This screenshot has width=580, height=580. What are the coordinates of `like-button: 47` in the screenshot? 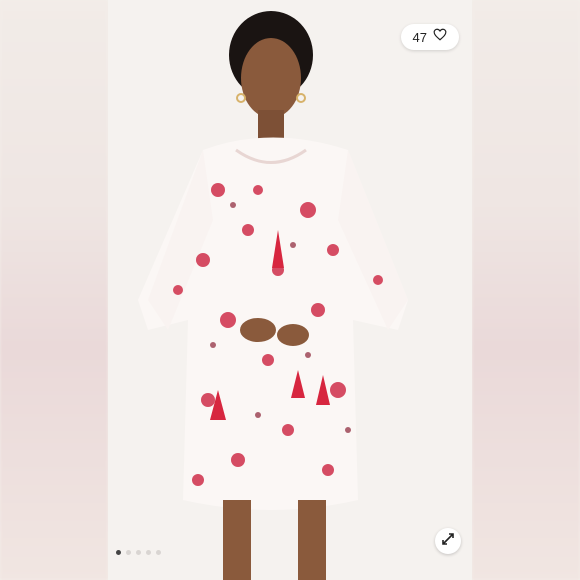 It's located at (429, 37).